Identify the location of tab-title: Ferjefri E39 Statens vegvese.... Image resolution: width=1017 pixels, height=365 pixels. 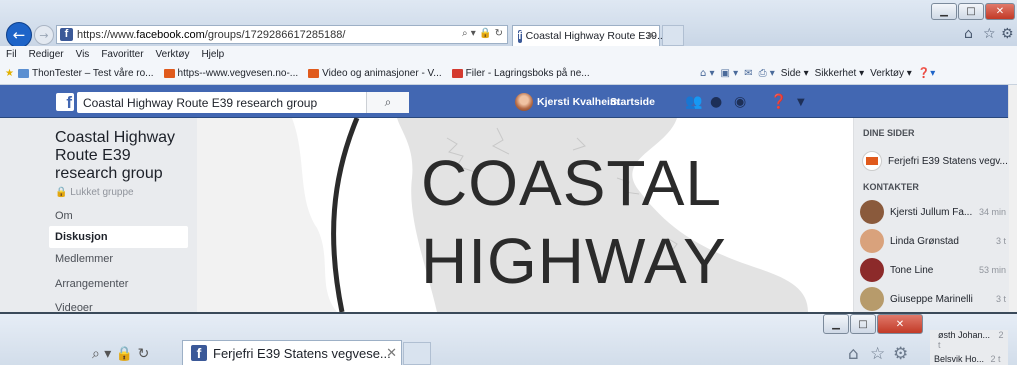
(302, 353).